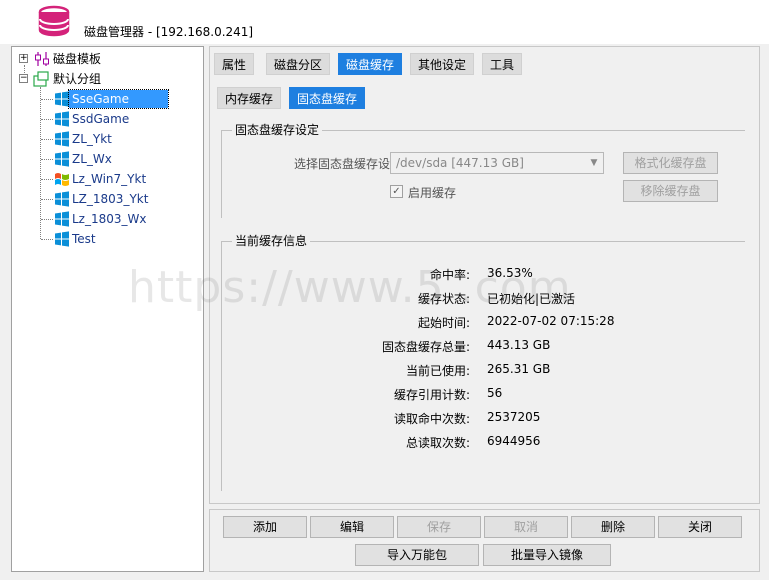 This screenshot has height=580, width=769. Describe the element at coordinates (510, 273) in the screenshot. I see `hit-rate-value: 36.53%` at that location.